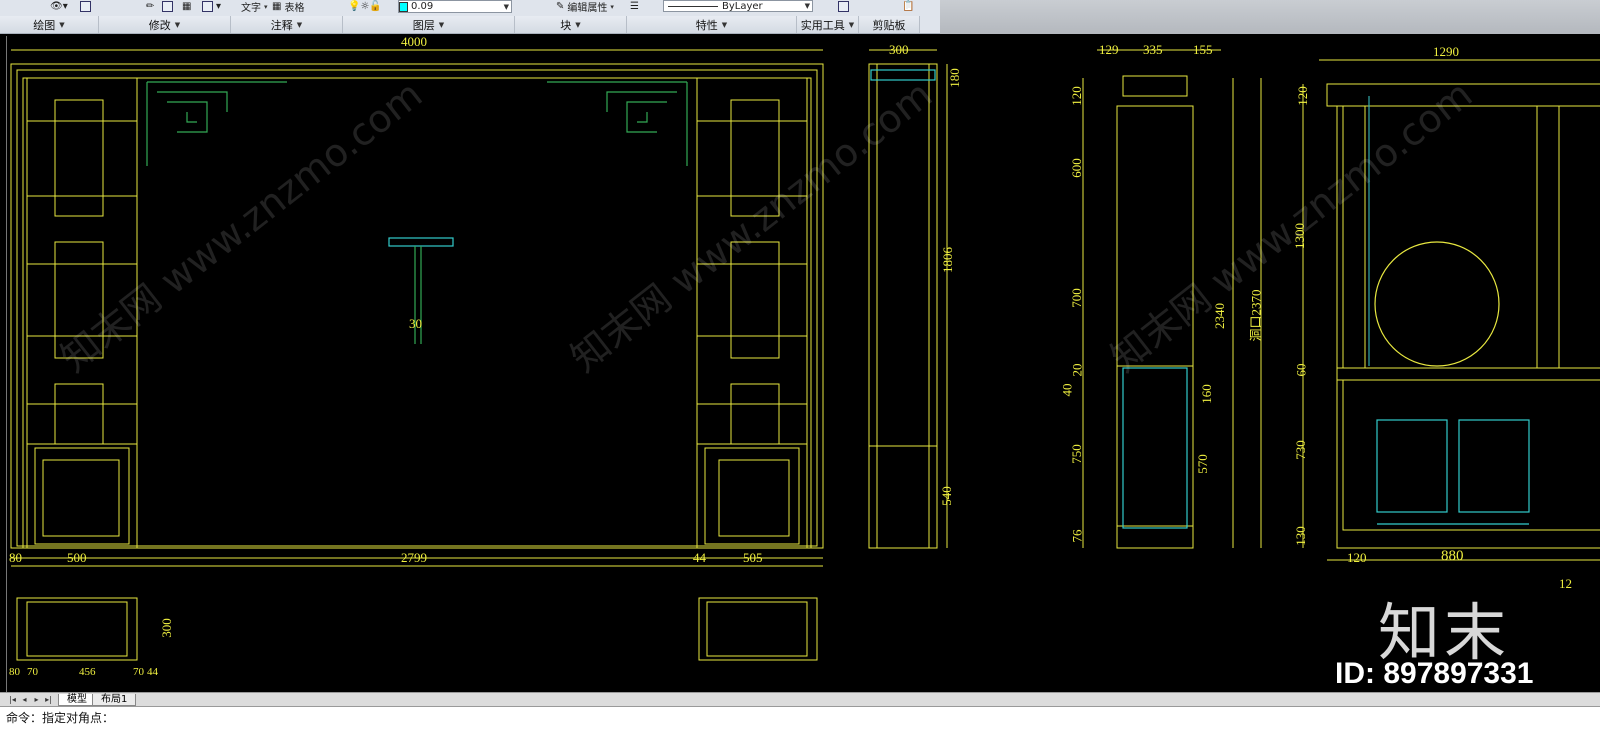 The width and height of the screenshot is (1600, 729). What do you see at coordinates (24, 699) in the screenshot?
I see `prev-tab-icon: ◂` at bounding box center [24, 699].